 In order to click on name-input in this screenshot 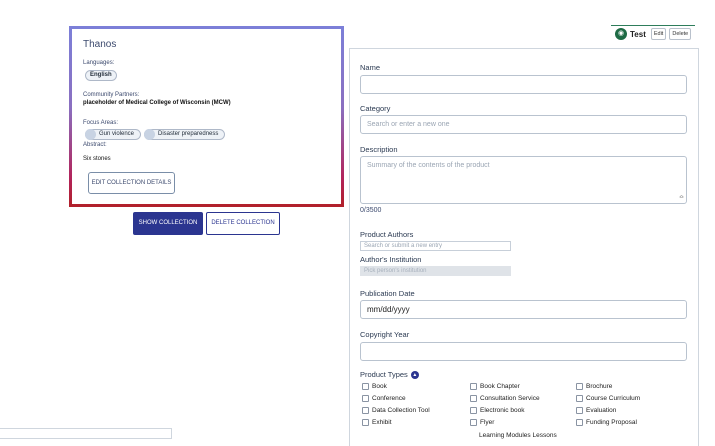, I will do `click(523, 84)`.